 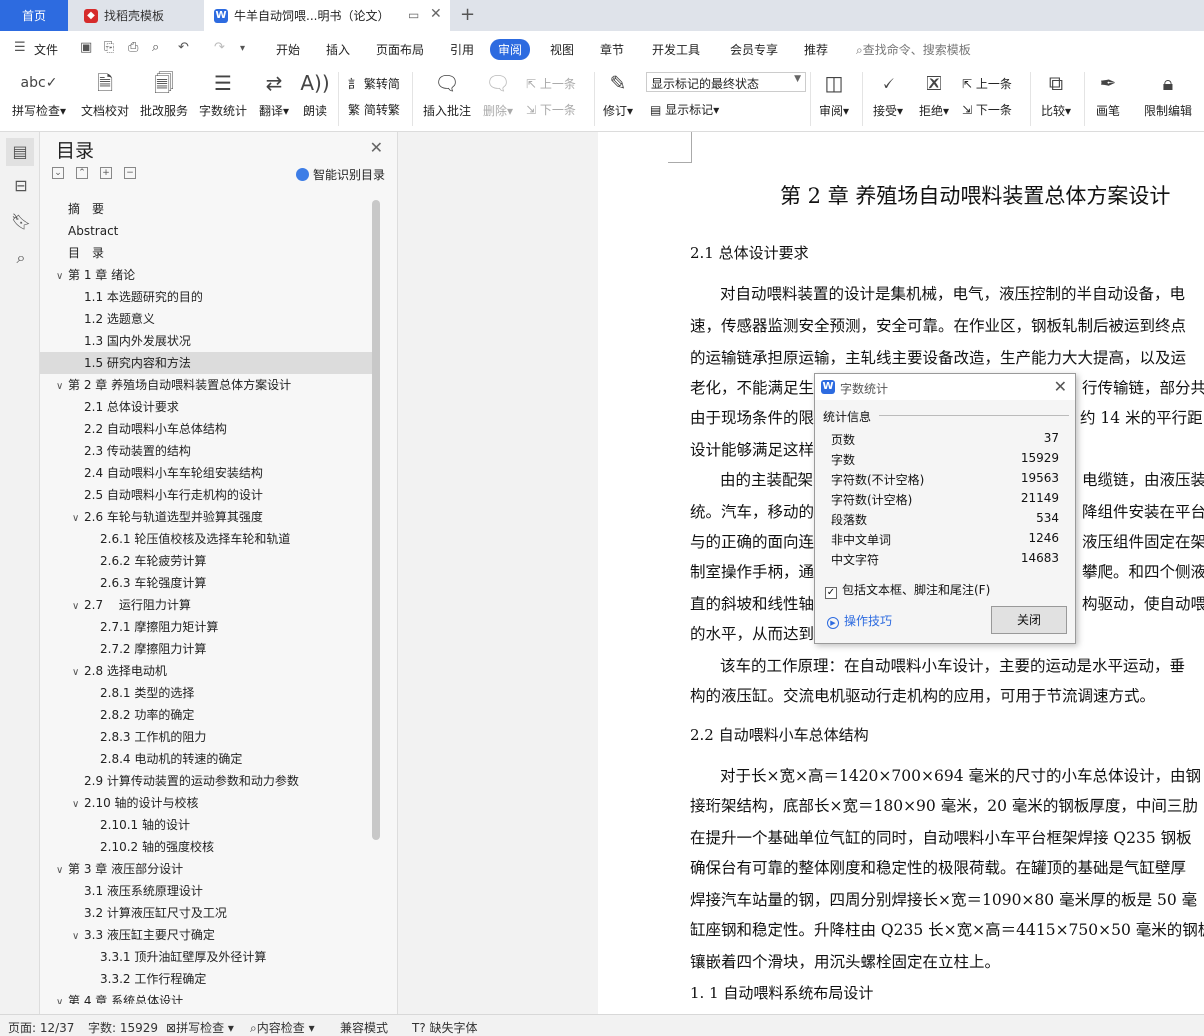 I want to click on insert-comment-button: 🗨 插入批注, so click(x=447, y=93).